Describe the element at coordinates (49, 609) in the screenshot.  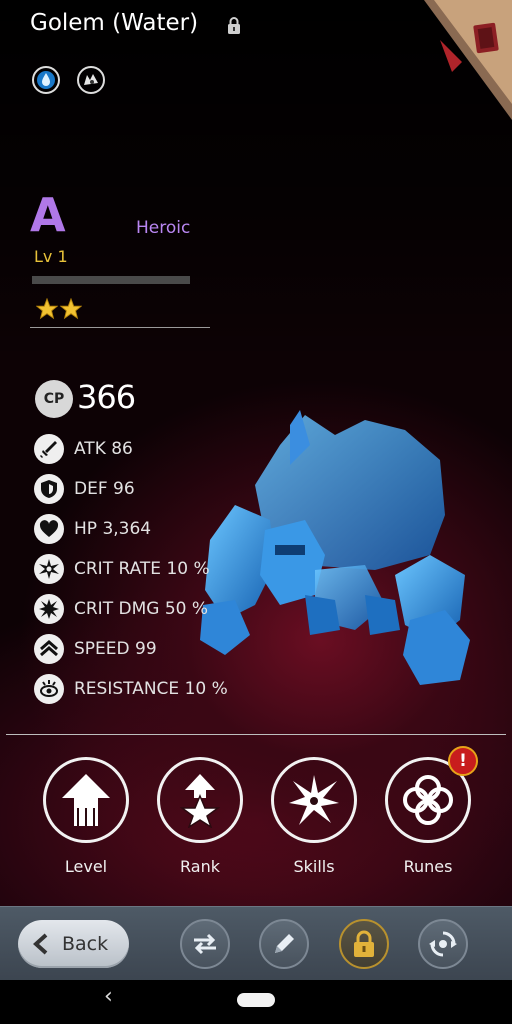
I see `crit-dmg-icon` at that location.